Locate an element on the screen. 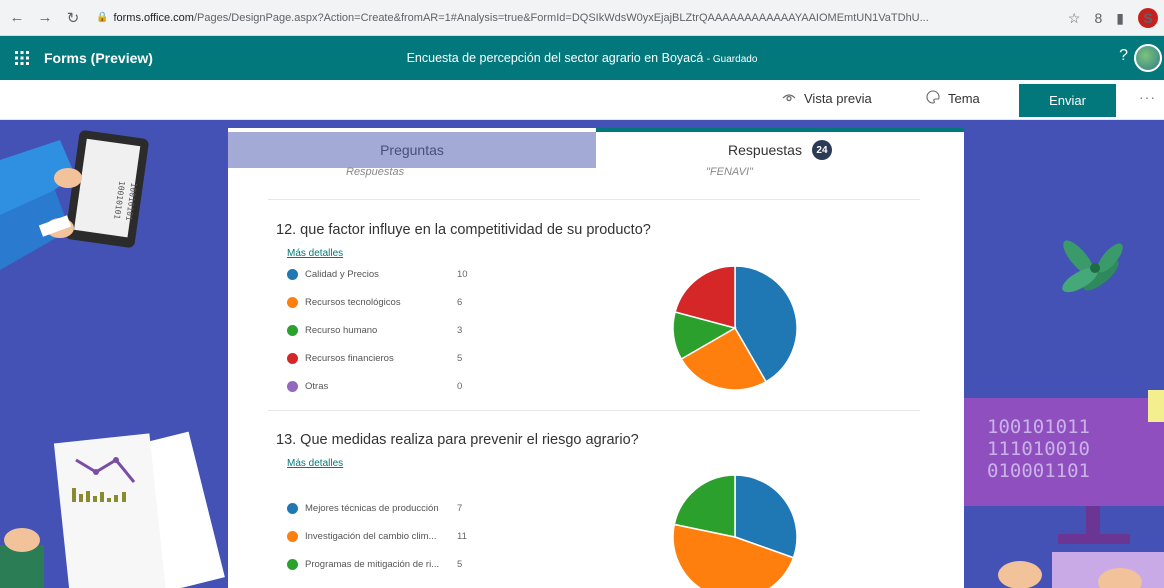 The width and height of the screenshot is (1164, 588). theme-button: Tema is located at coordinates (953, 98).